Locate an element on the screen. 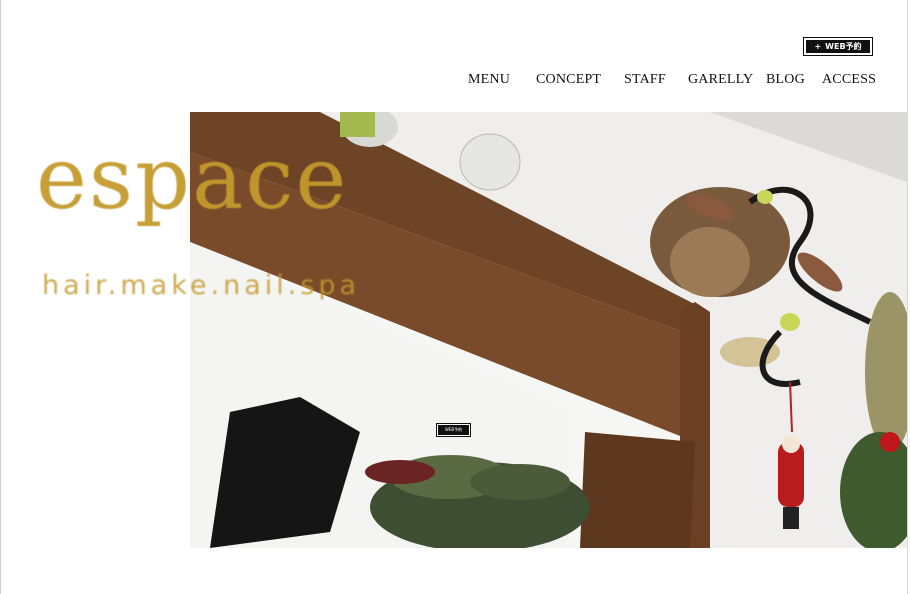 This screenshot has height=594, width=910. web-booking-mini-button: WEB予約 is located at coordinates (453, 430).